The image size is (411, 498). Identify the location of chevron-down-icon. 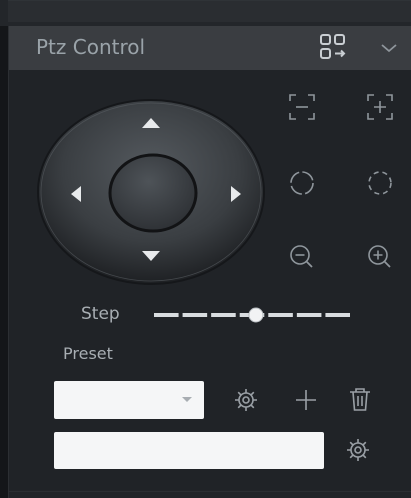
(389, 48).